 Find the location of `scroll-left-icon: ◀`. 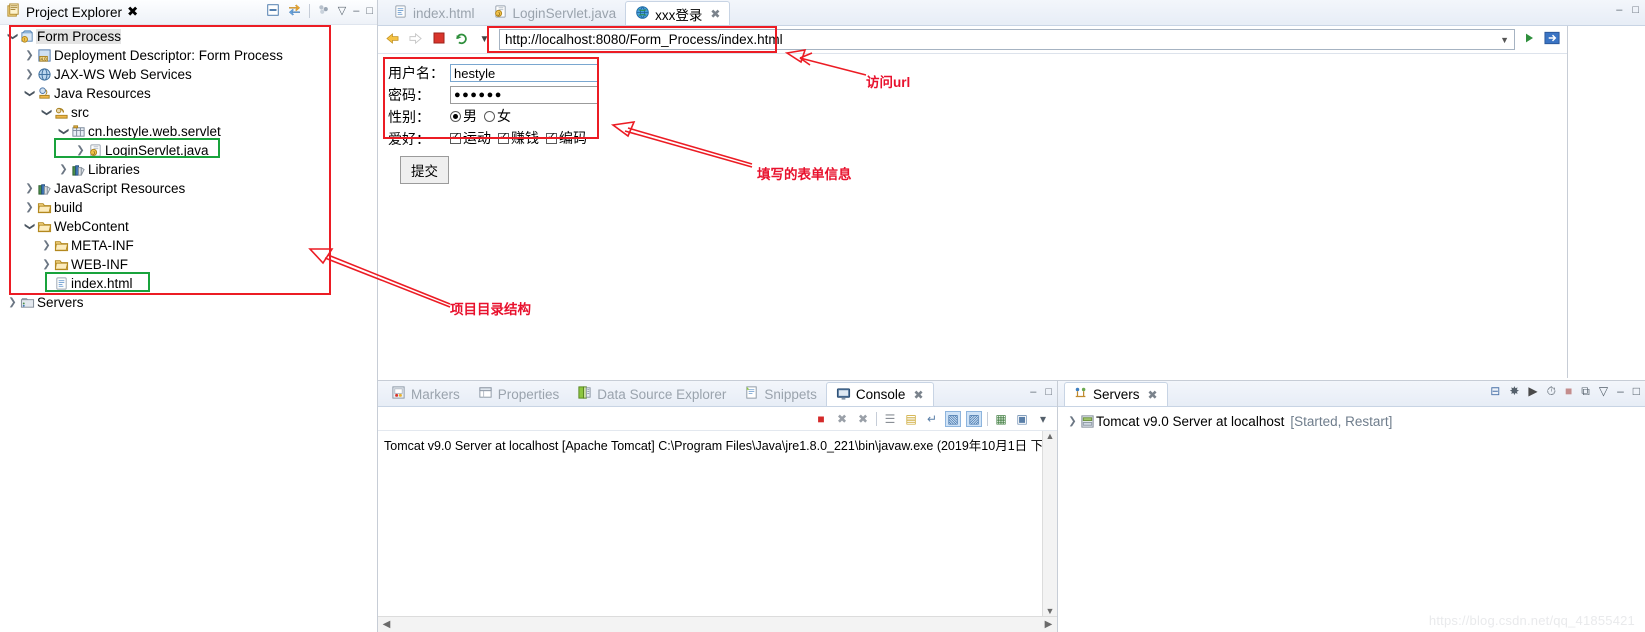

scroll-left-icon: ◀ is located at coordinates (386, 624).